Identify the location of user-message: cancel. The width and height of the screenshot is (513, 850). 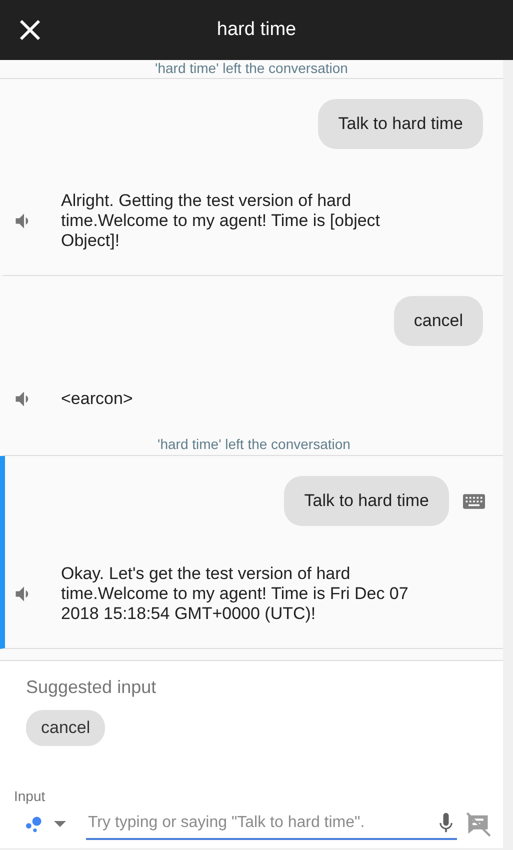
(438, 321).